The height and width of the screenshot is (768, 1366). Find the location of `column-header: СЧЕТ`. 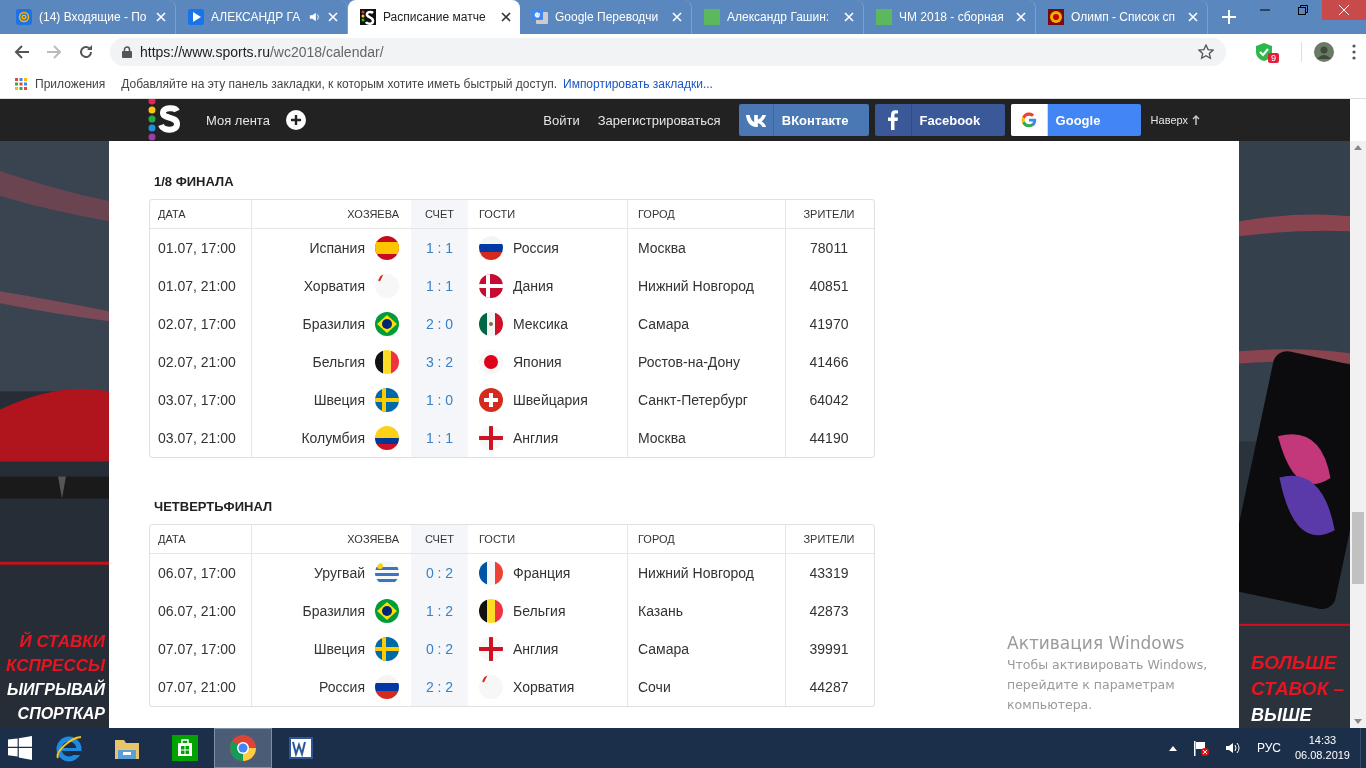

column-header: СЧЕТ is located at coordinates (439, 214).